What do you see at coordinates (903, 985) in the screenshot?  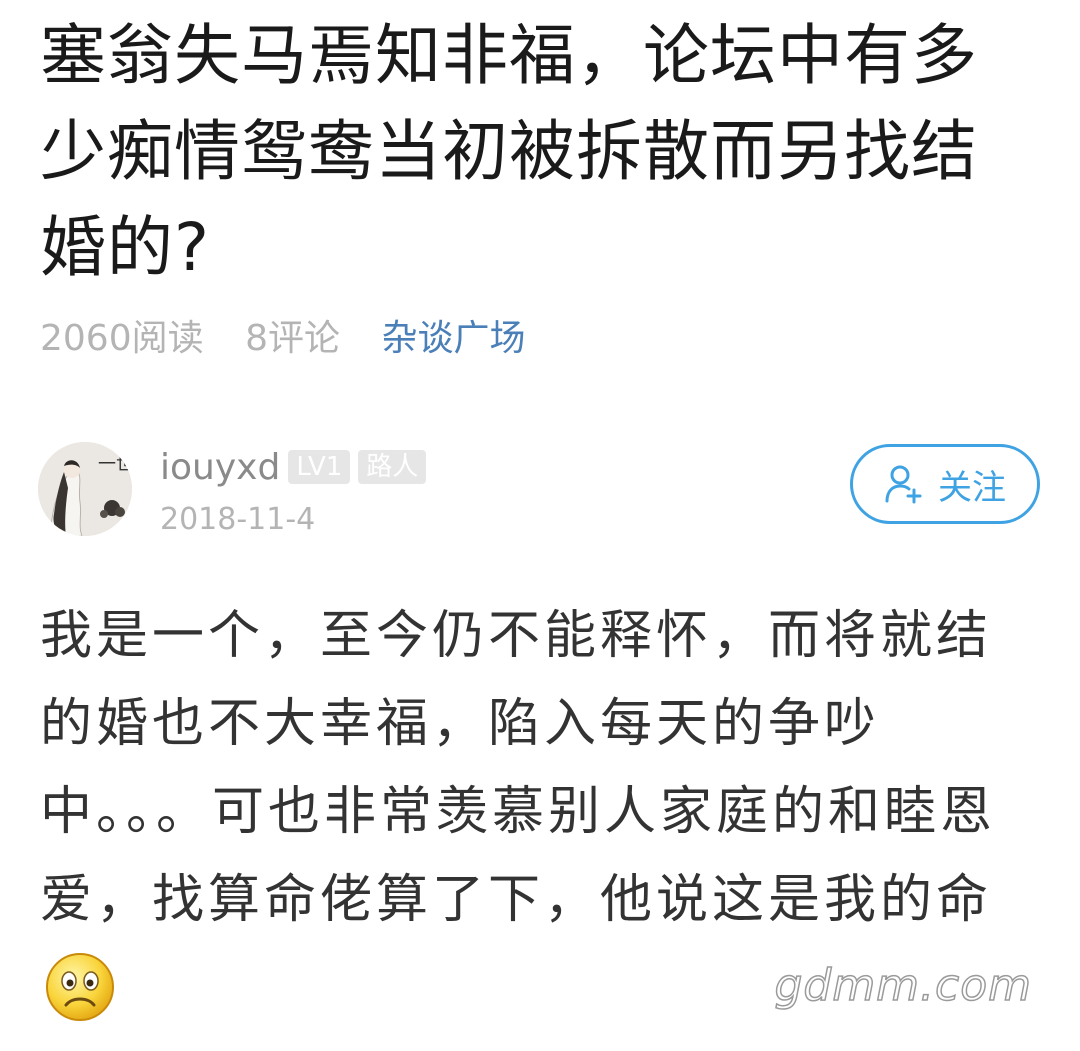 I see `watermark: gdmm.com` at bounding box center [903, 985].